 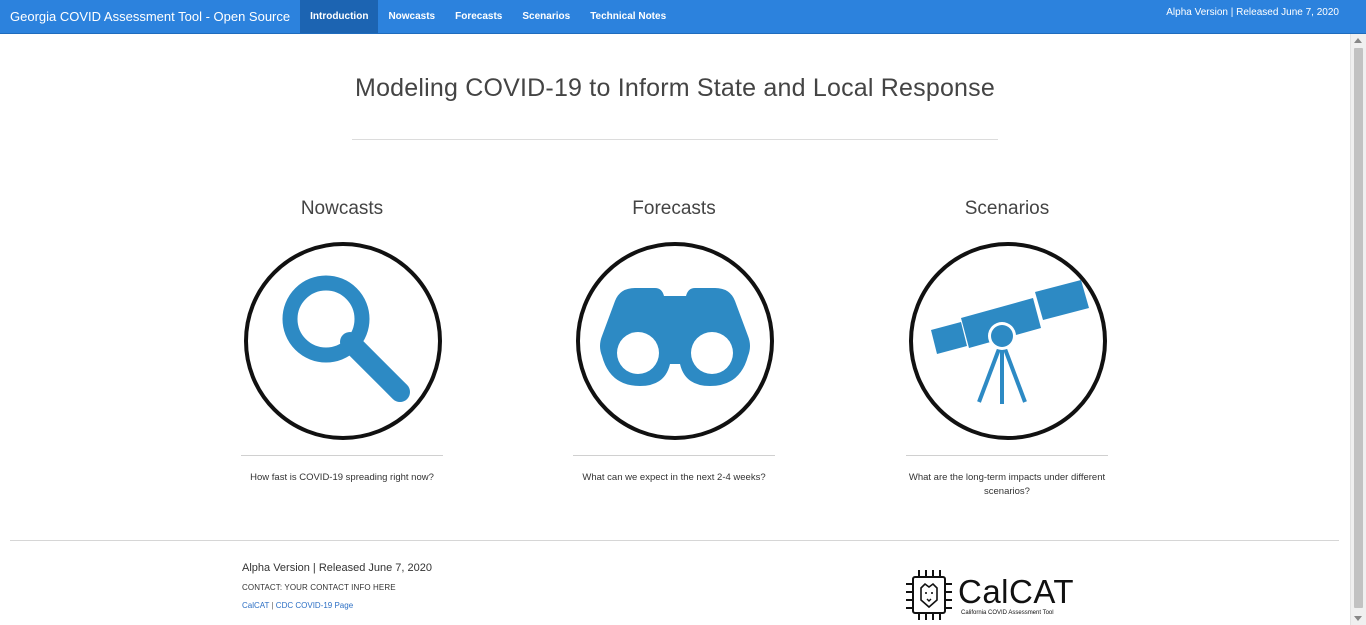 What do you see at coordinates (1007, 613) in the screenshot?
I see `logo-subtitle: California COVID Assessment Tool` at bounding box center [1007, 613].